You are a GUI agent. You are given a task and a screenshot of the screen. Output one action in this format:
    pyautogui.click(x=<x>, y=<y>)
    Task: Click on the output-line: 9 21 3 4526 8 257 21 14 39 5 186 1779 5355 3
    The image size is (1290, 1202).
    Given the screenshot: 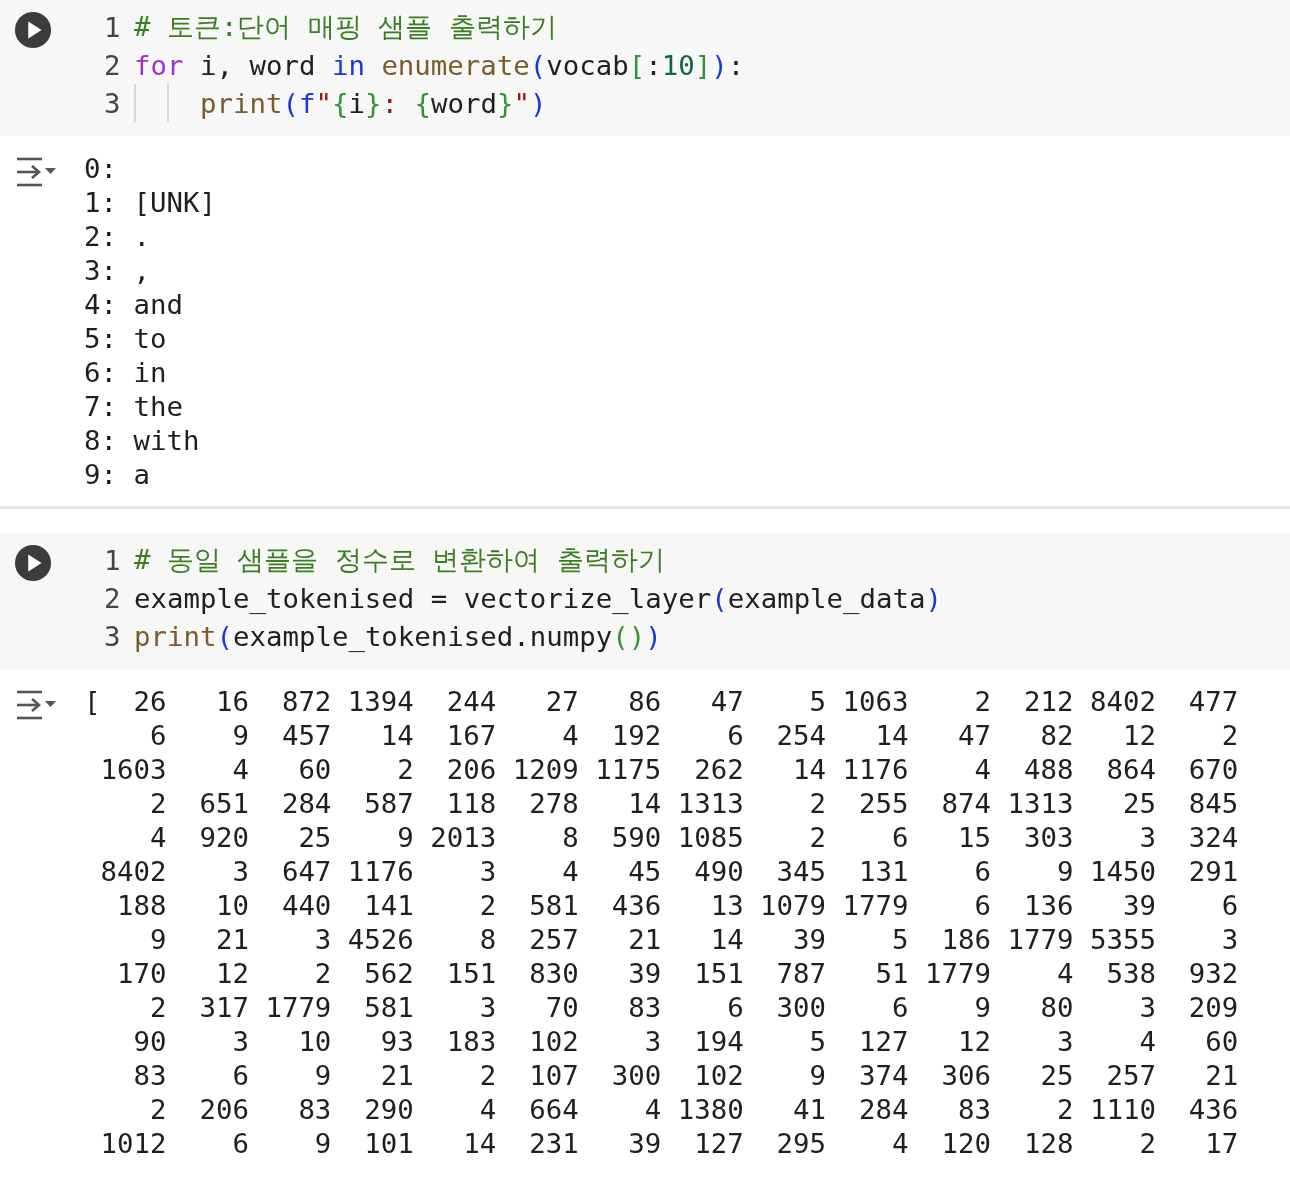 What is the action you would take?
    pyautogui.click(x=693, y=940)
    